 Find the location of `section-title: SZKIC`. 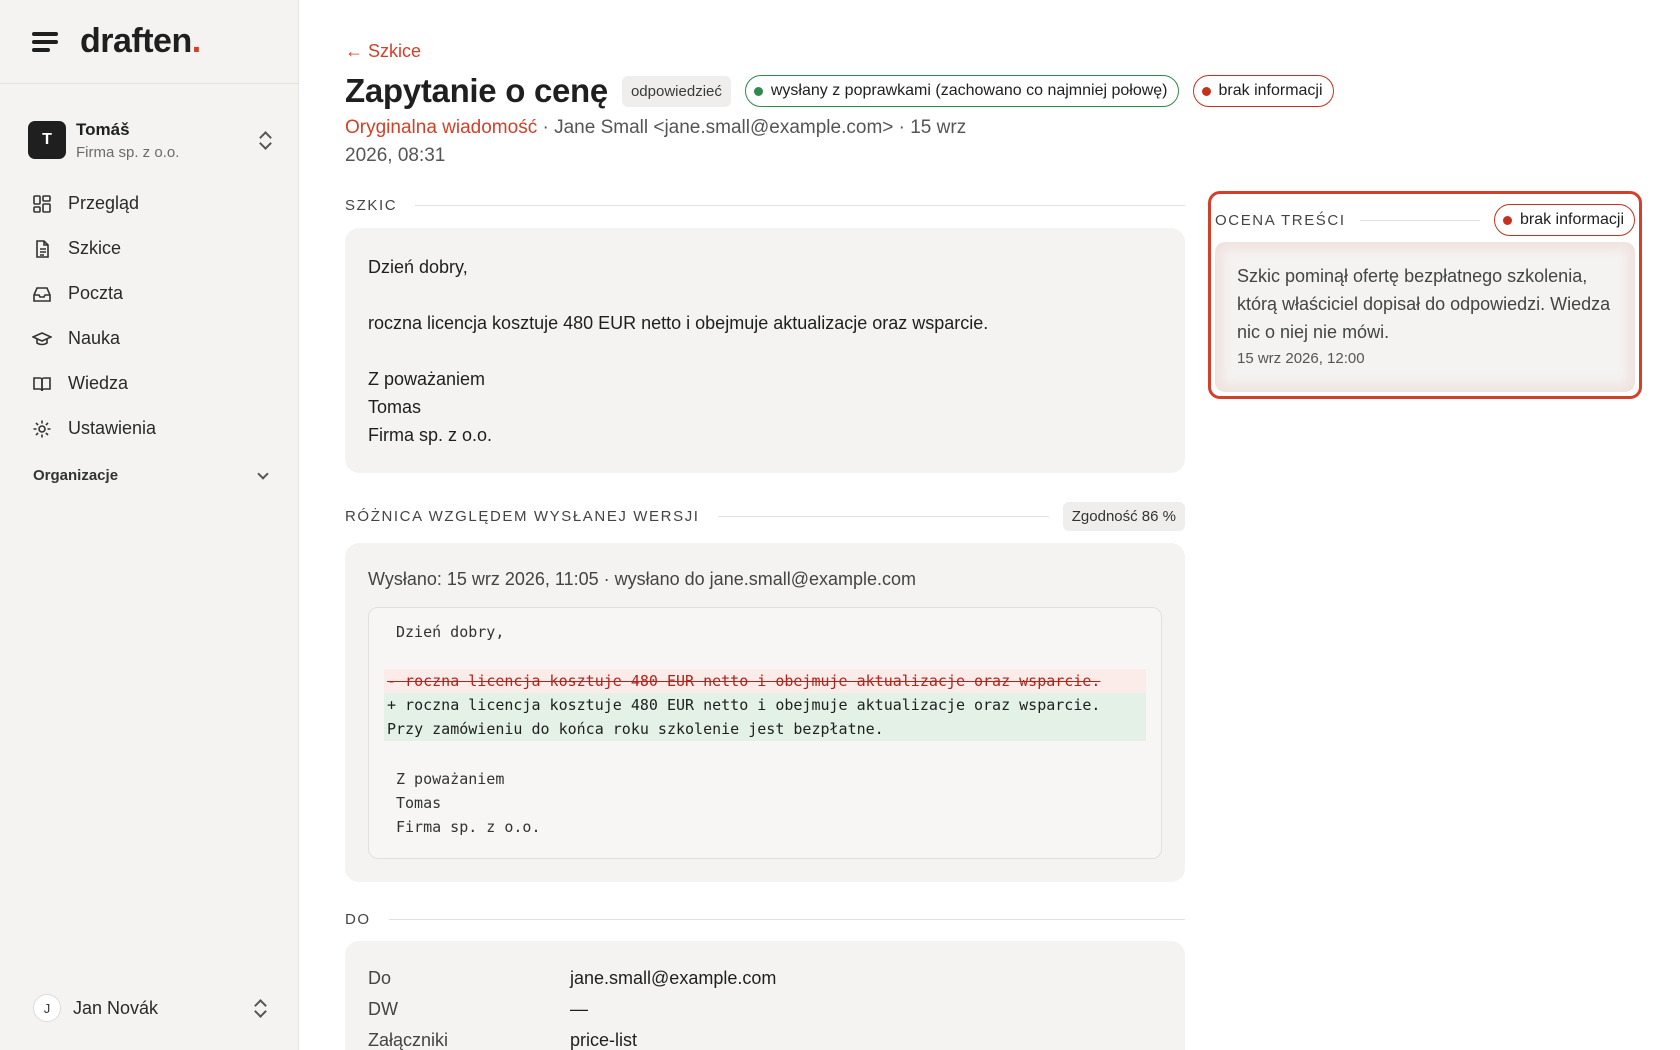

section-title: SZKIC is located at coordinates (371, 205).